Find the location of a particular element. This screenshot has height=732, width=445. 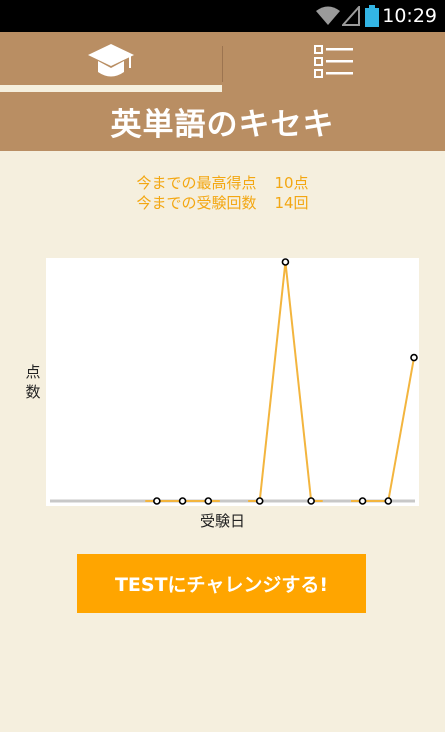

title-bar: 英単語のキセキ is located at coordinates (222, 121).